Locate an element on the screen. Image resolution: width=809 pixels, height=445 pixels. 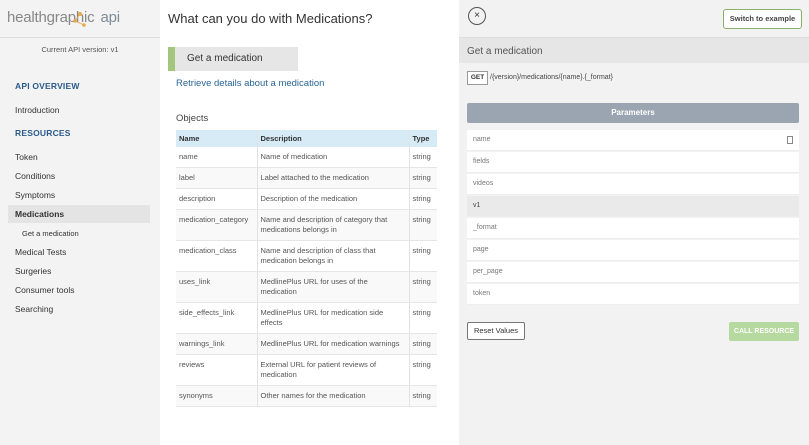
param-field-page: page is located at coordinates (633, 250).